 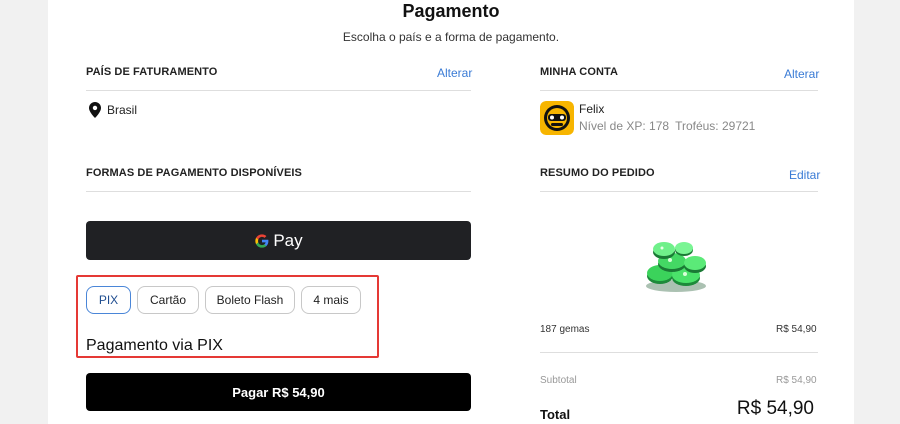 What do you see at coordinates (288, 240) in the screenshot?
I see `google-pay-label: Pay` at bounding box center [288, 240].